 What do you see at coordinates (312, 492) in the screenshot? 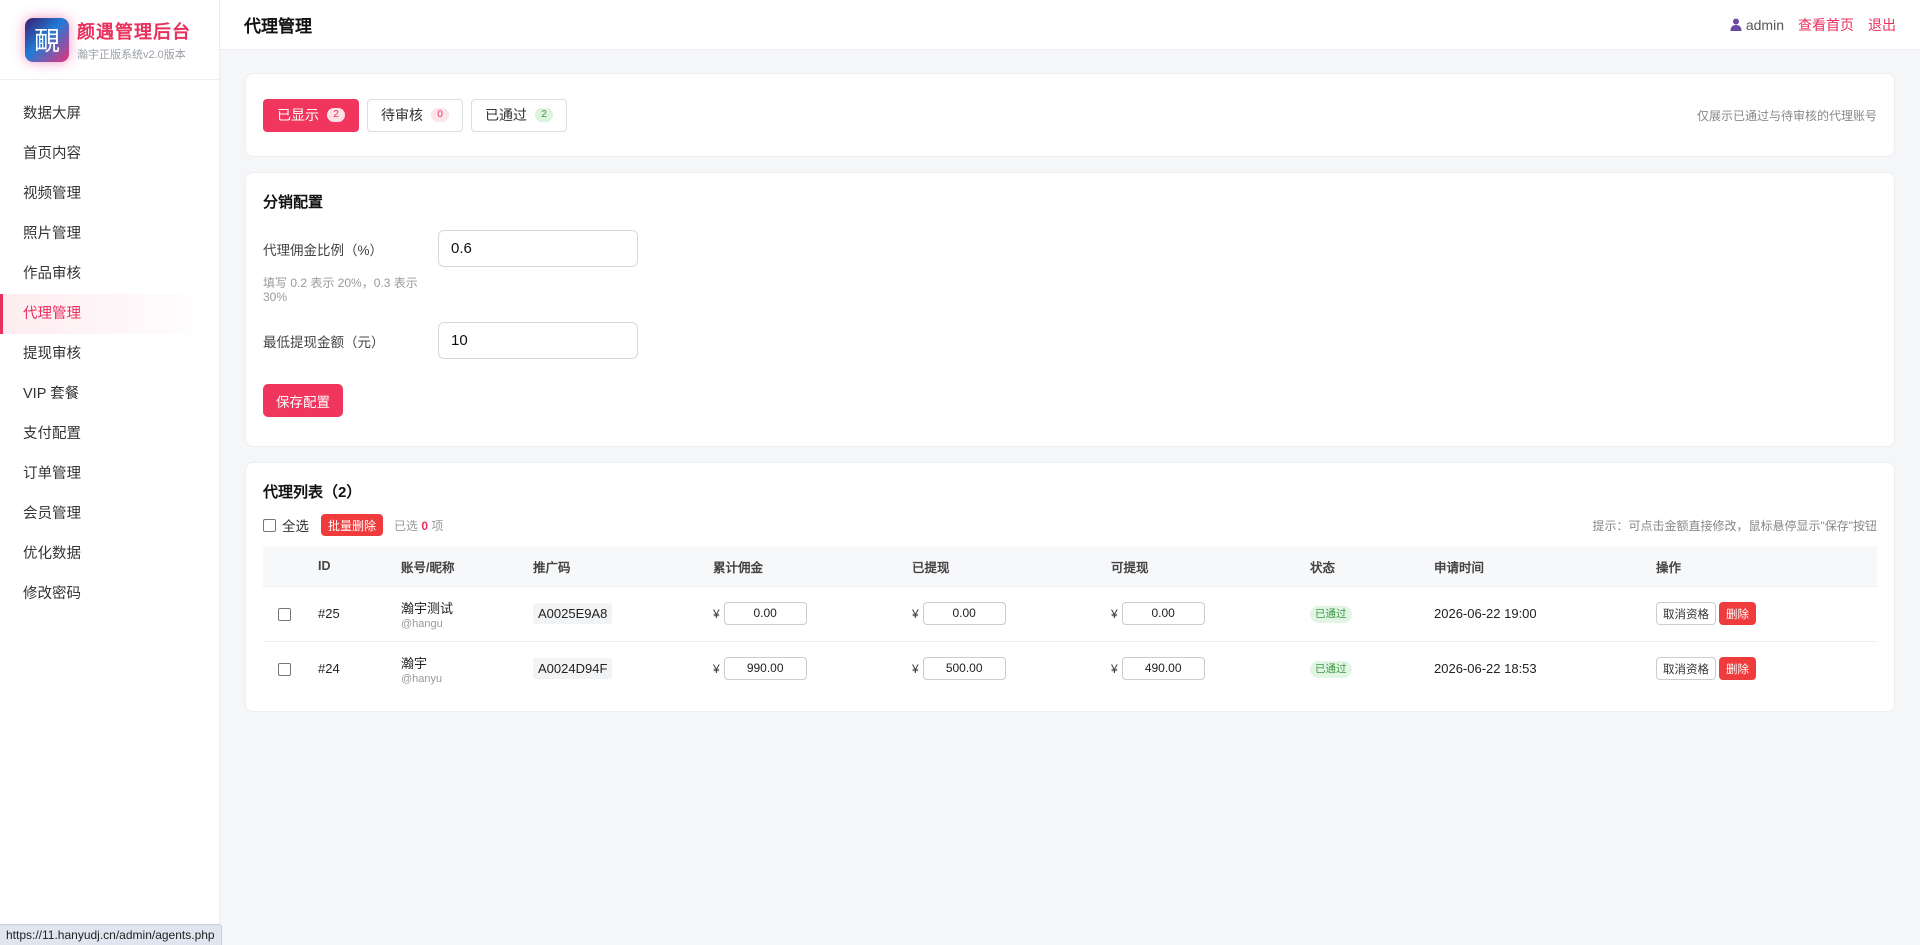
I see `list-title: 代理列表（2）` at bounding box center [312, 492].